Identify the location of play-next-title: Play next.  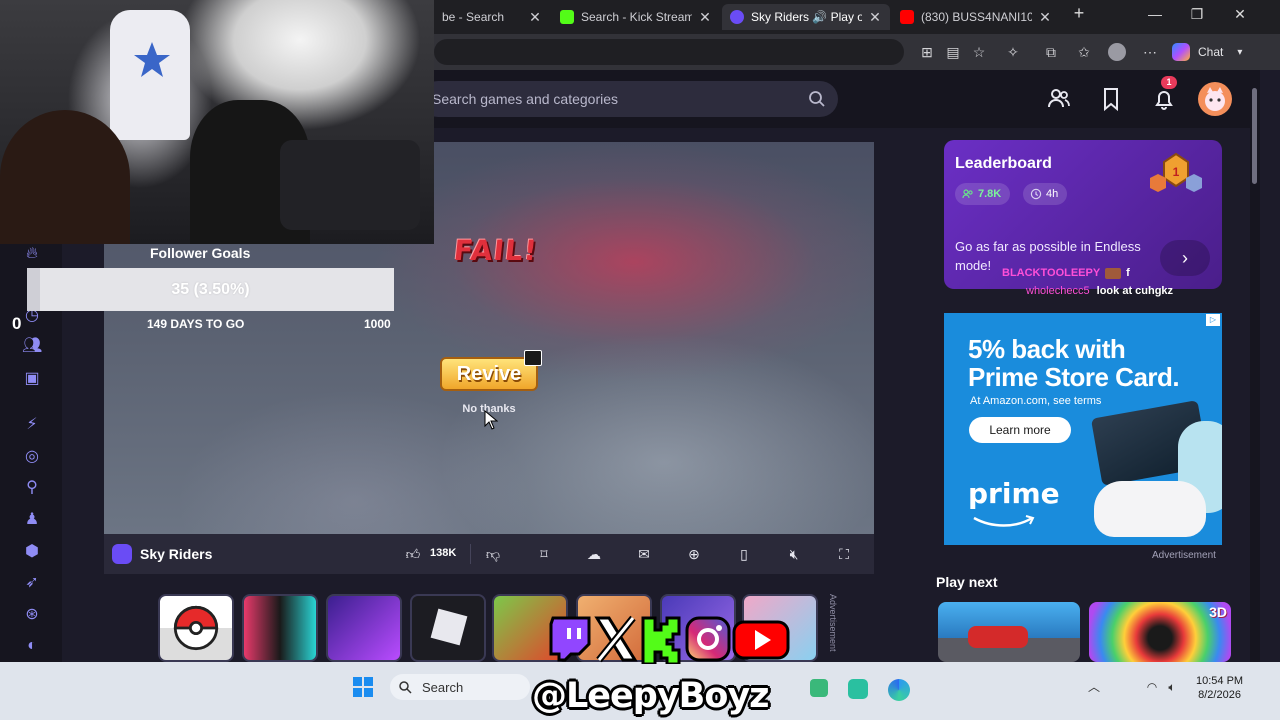
(967, 582).